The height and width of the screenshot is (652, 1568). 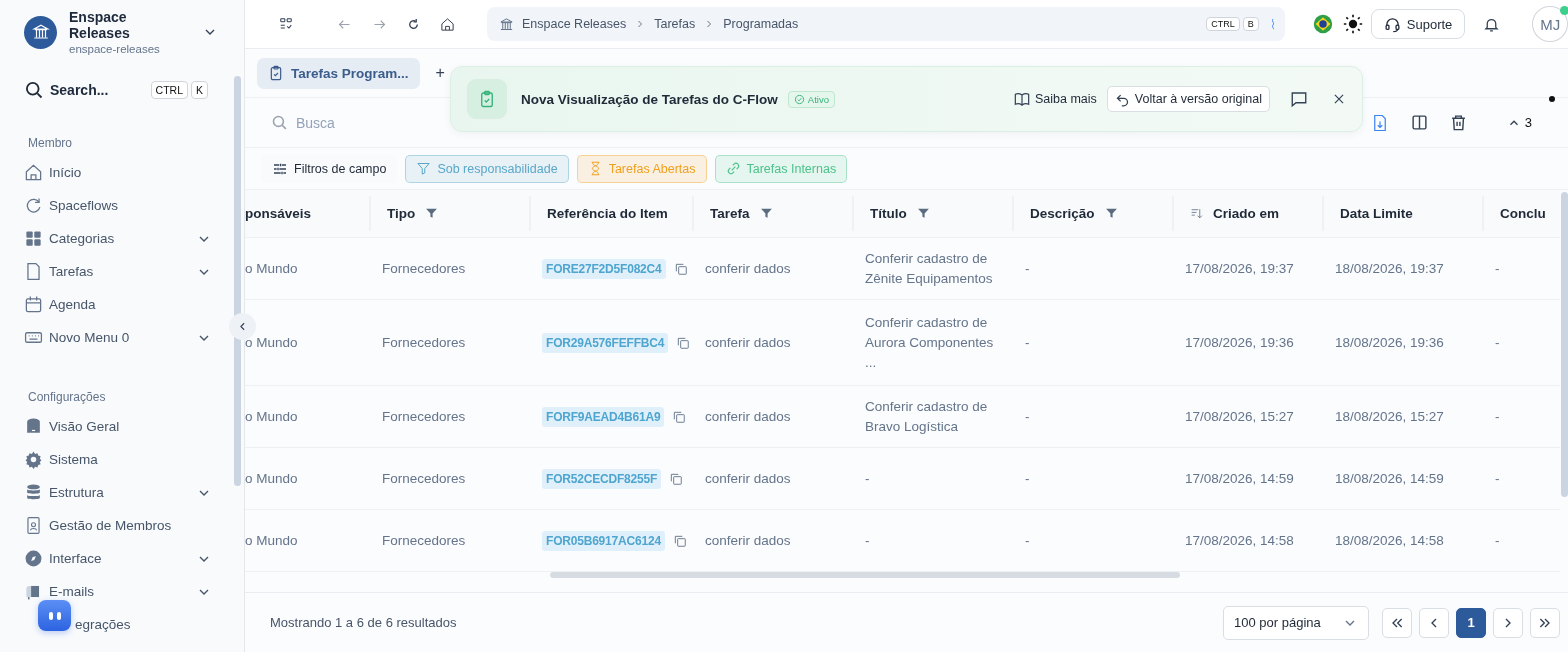 What do you see at coordinates (134, 492) in the screenshot?
I see `sidebar-item: Estrutura` at bounding box center [134, 492].